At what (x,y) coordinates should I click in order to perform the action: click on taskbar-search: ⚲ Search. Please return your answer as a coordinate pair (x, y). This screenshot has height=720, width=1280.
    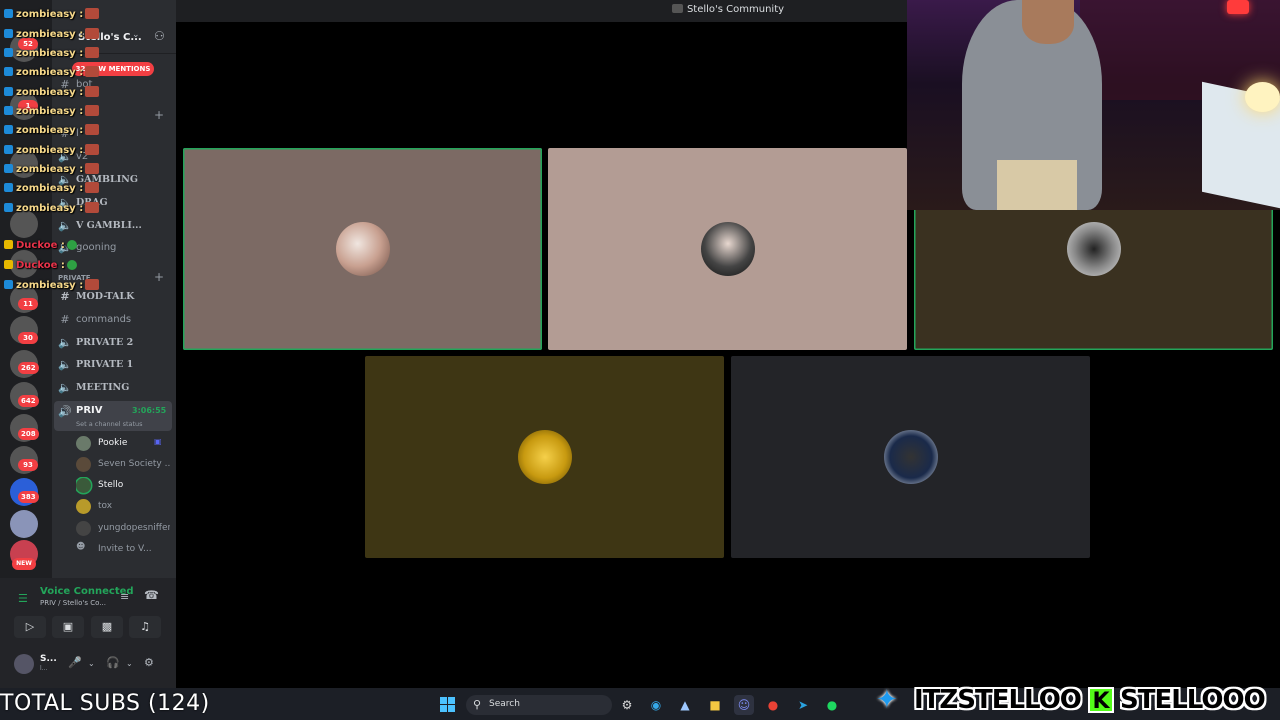
    Looking at the image, I should click on (539, 705).